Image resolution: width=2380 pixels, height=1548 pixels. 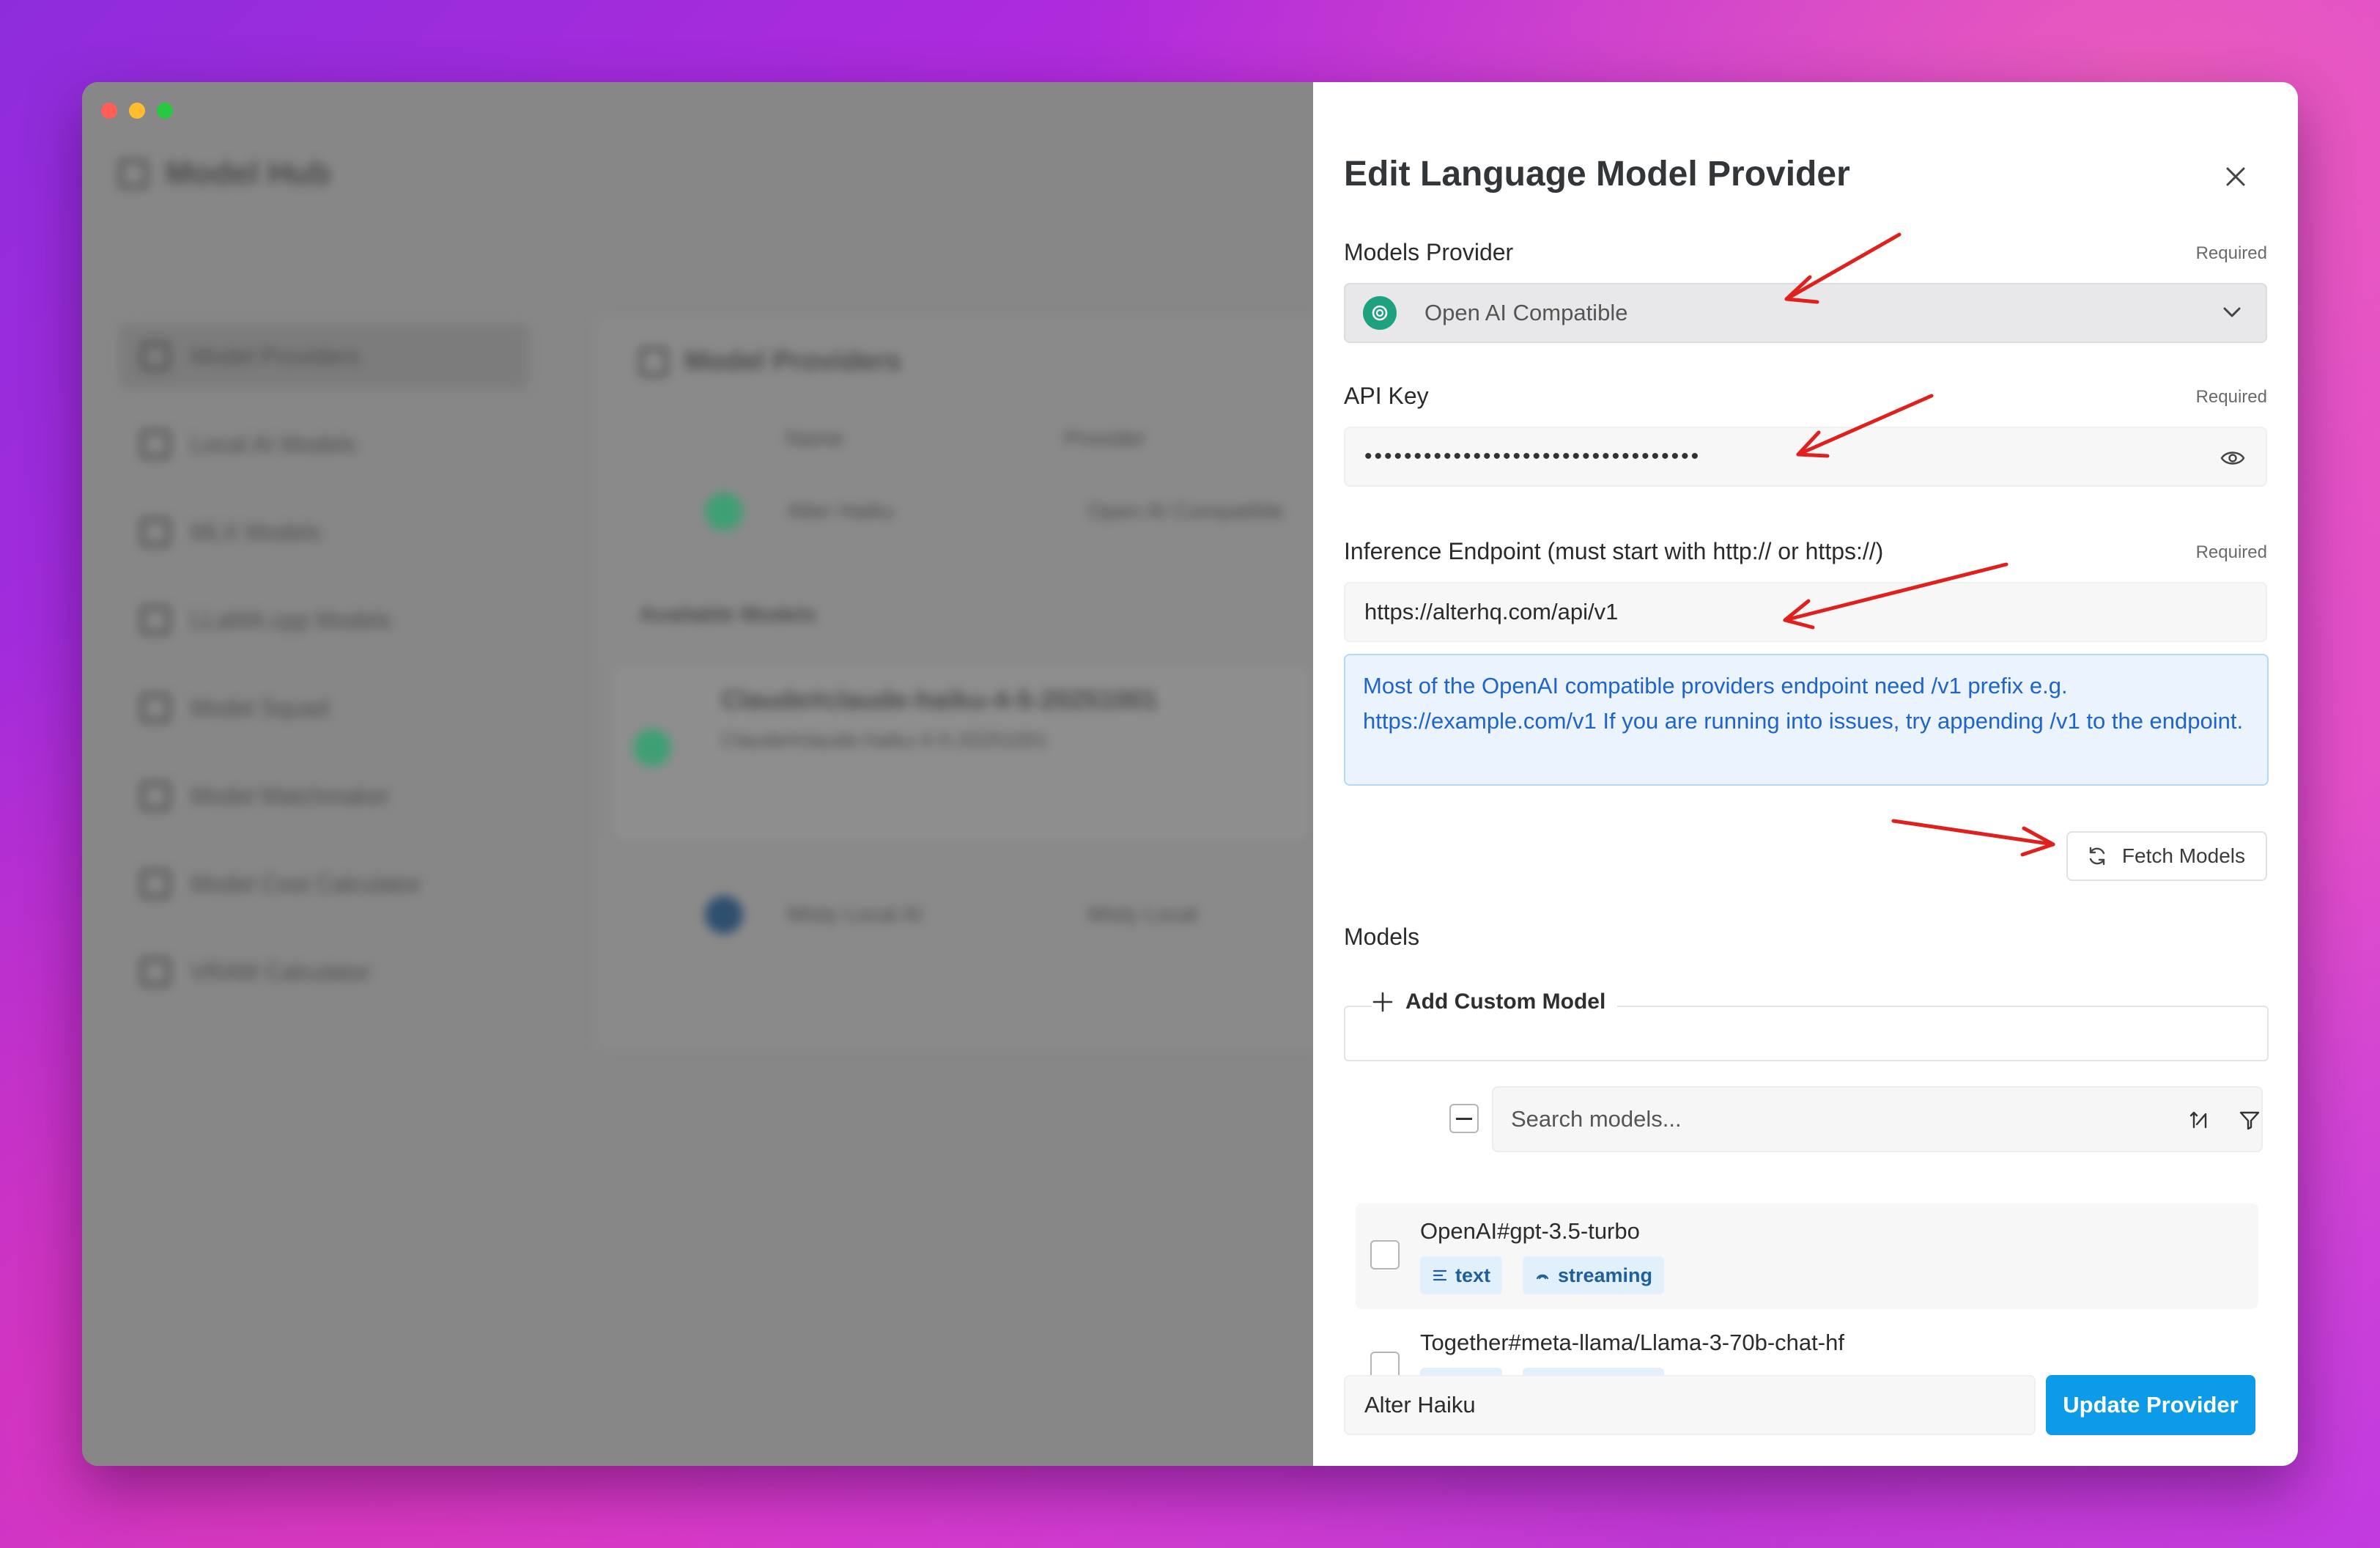 I want to click on search-models-input, so click(x=1826, y=1119).